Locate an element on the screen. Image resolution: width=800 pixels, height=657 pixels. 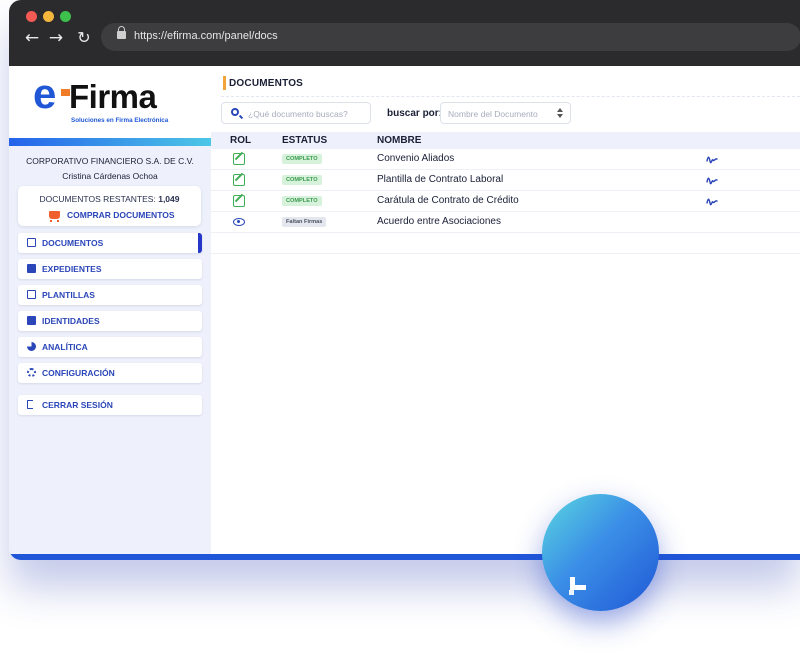
lock-icon is located at coordinates (121, 32).